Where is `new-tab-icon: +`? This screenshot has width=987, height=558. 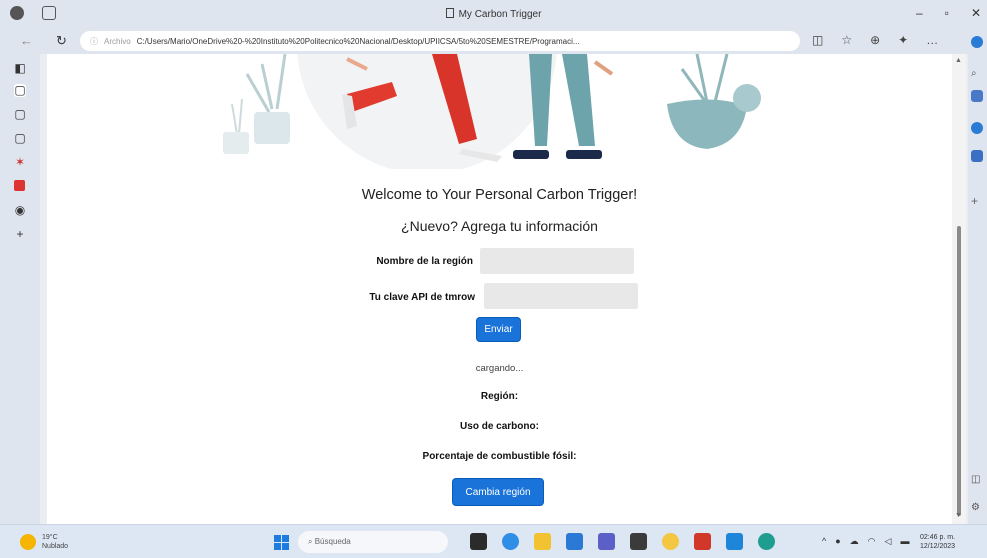
new-tab-icon: + is located at coordinates (20, 234).